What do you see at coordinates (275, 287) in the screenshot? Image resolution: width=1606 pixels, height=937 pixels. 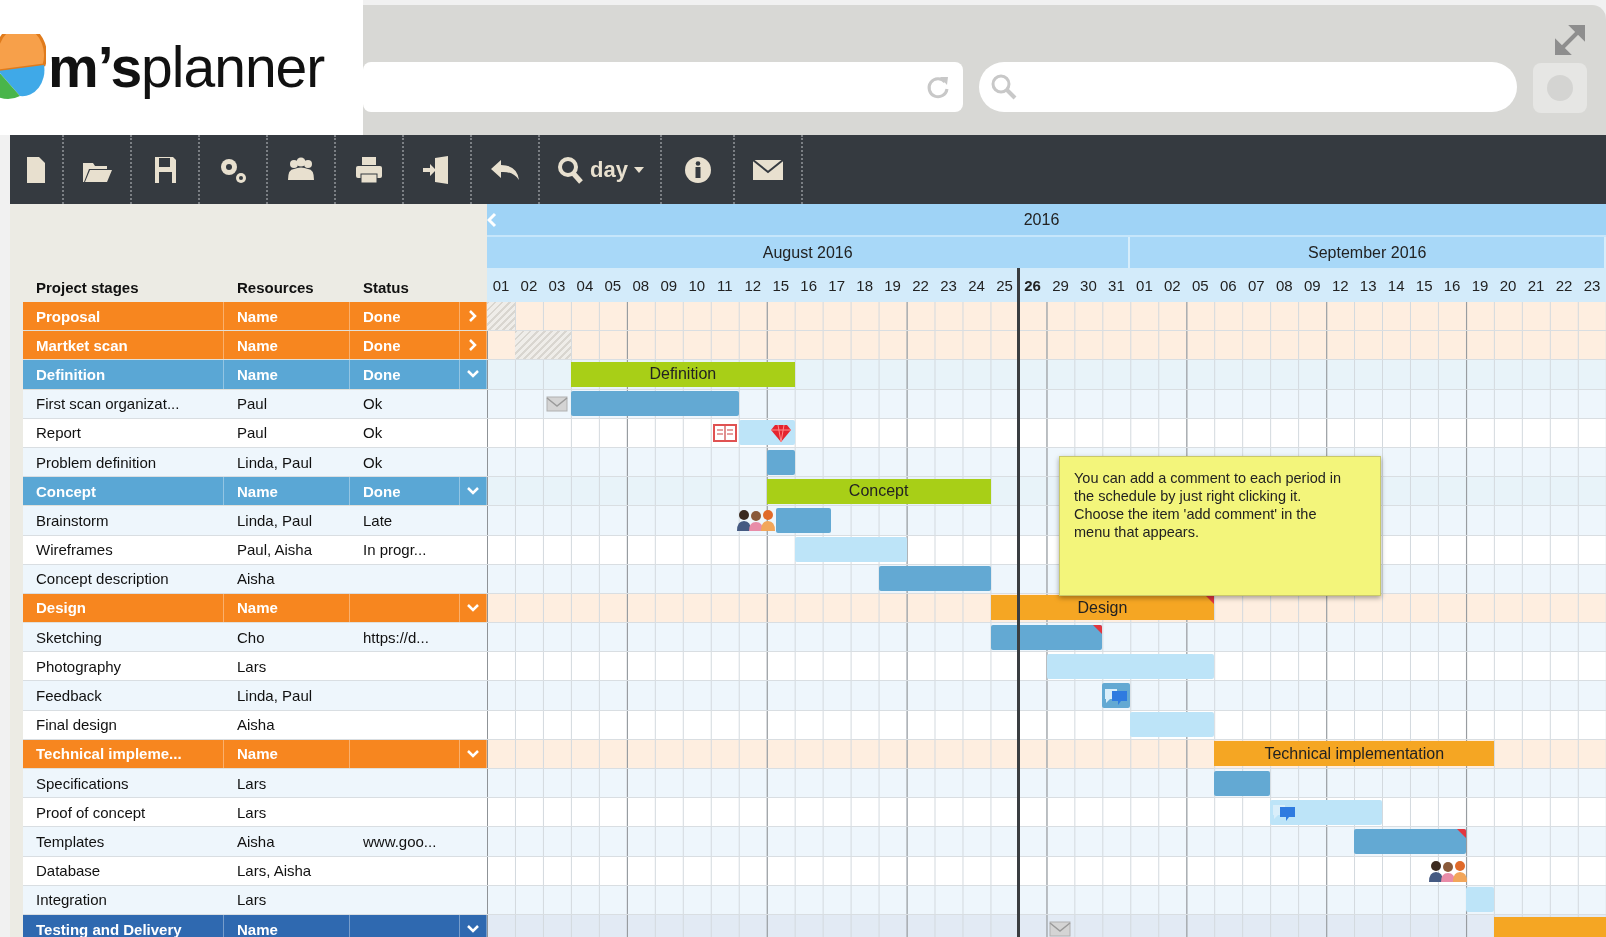 I see `column-header: Resources` at bounding box center [275, 287].